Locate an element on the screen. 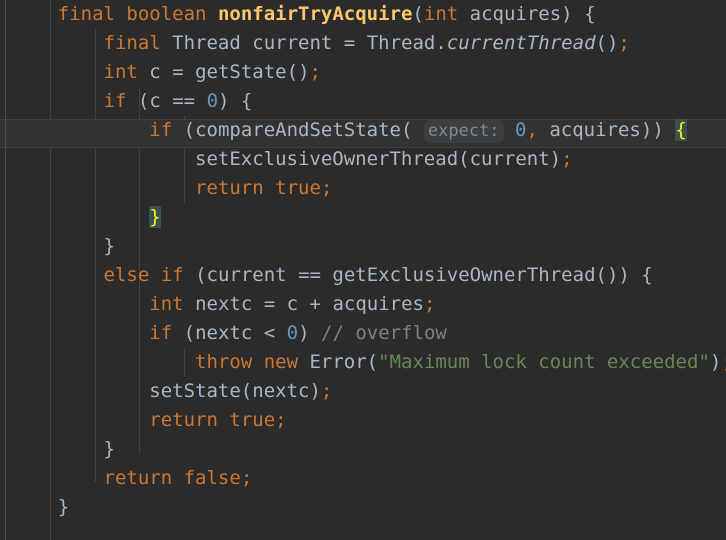  call-getState: getState is located at coordinates (241, 72).